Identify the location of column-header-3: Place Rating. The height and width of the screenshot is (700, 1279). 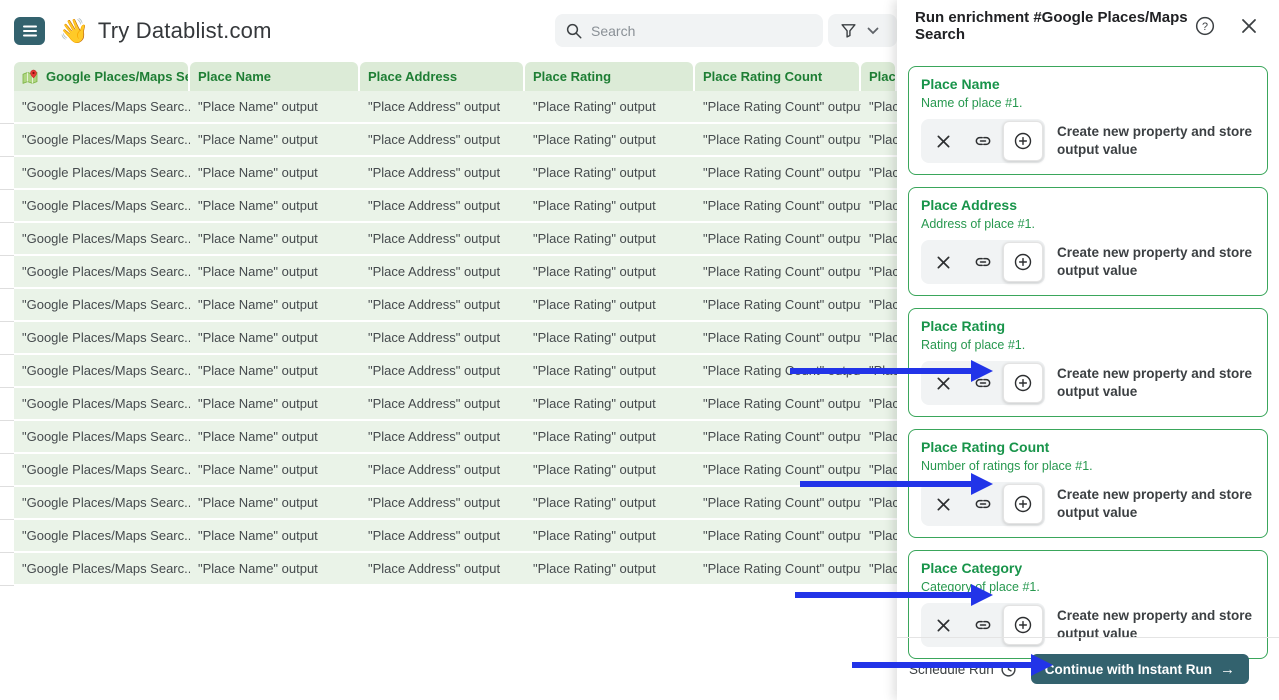
(610, 76).